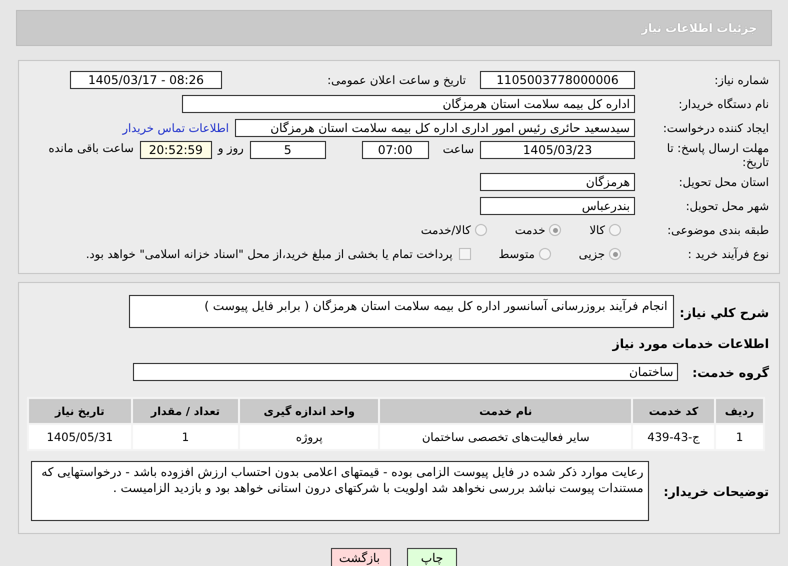  Describe the element at coordinates (530, 230) in the screenshot. I see `option-label: خدمت` at that location.